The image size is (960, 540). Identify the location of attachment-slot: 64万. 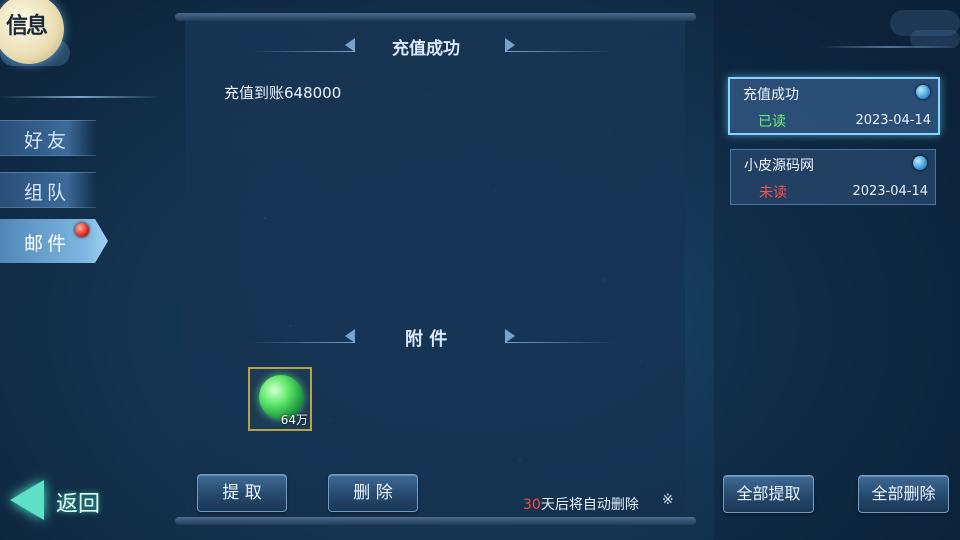
(280, 399).